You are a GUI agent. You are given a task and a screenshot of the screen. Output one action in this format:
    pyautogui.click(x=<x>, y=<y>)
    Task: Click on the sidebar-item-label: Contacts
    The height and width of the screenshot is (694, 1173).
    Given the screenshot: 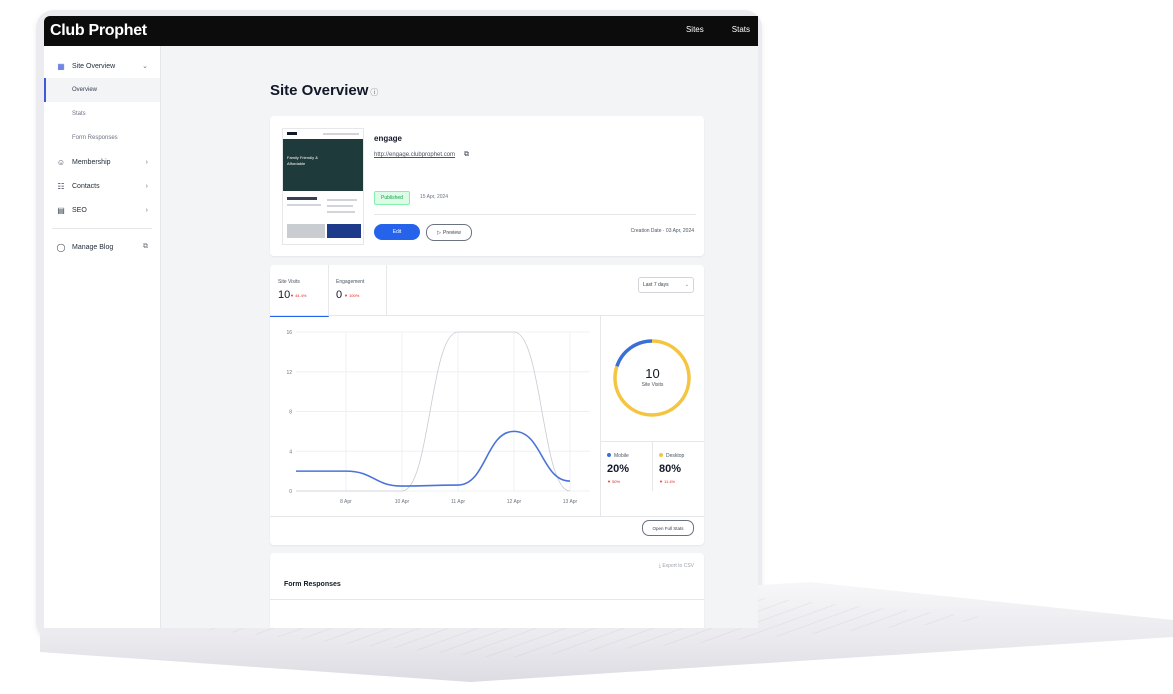 What is the action you would take?
    pyautogui.click(x=86, y=186)
    